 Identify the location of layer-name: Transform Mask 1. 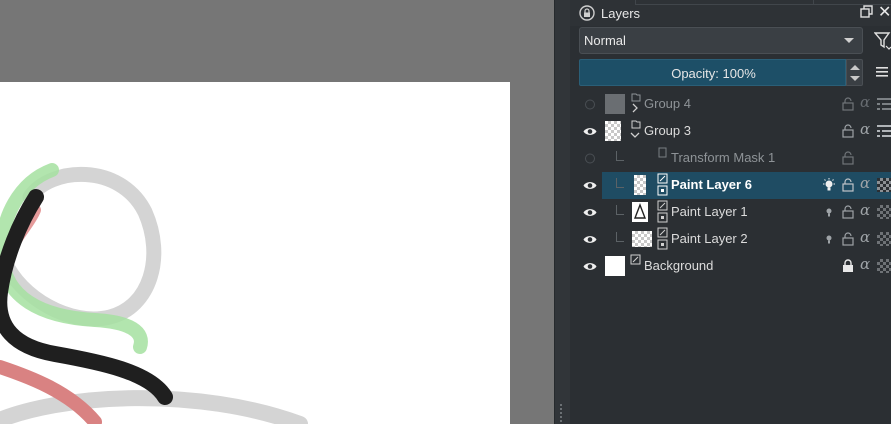
(723, 157).